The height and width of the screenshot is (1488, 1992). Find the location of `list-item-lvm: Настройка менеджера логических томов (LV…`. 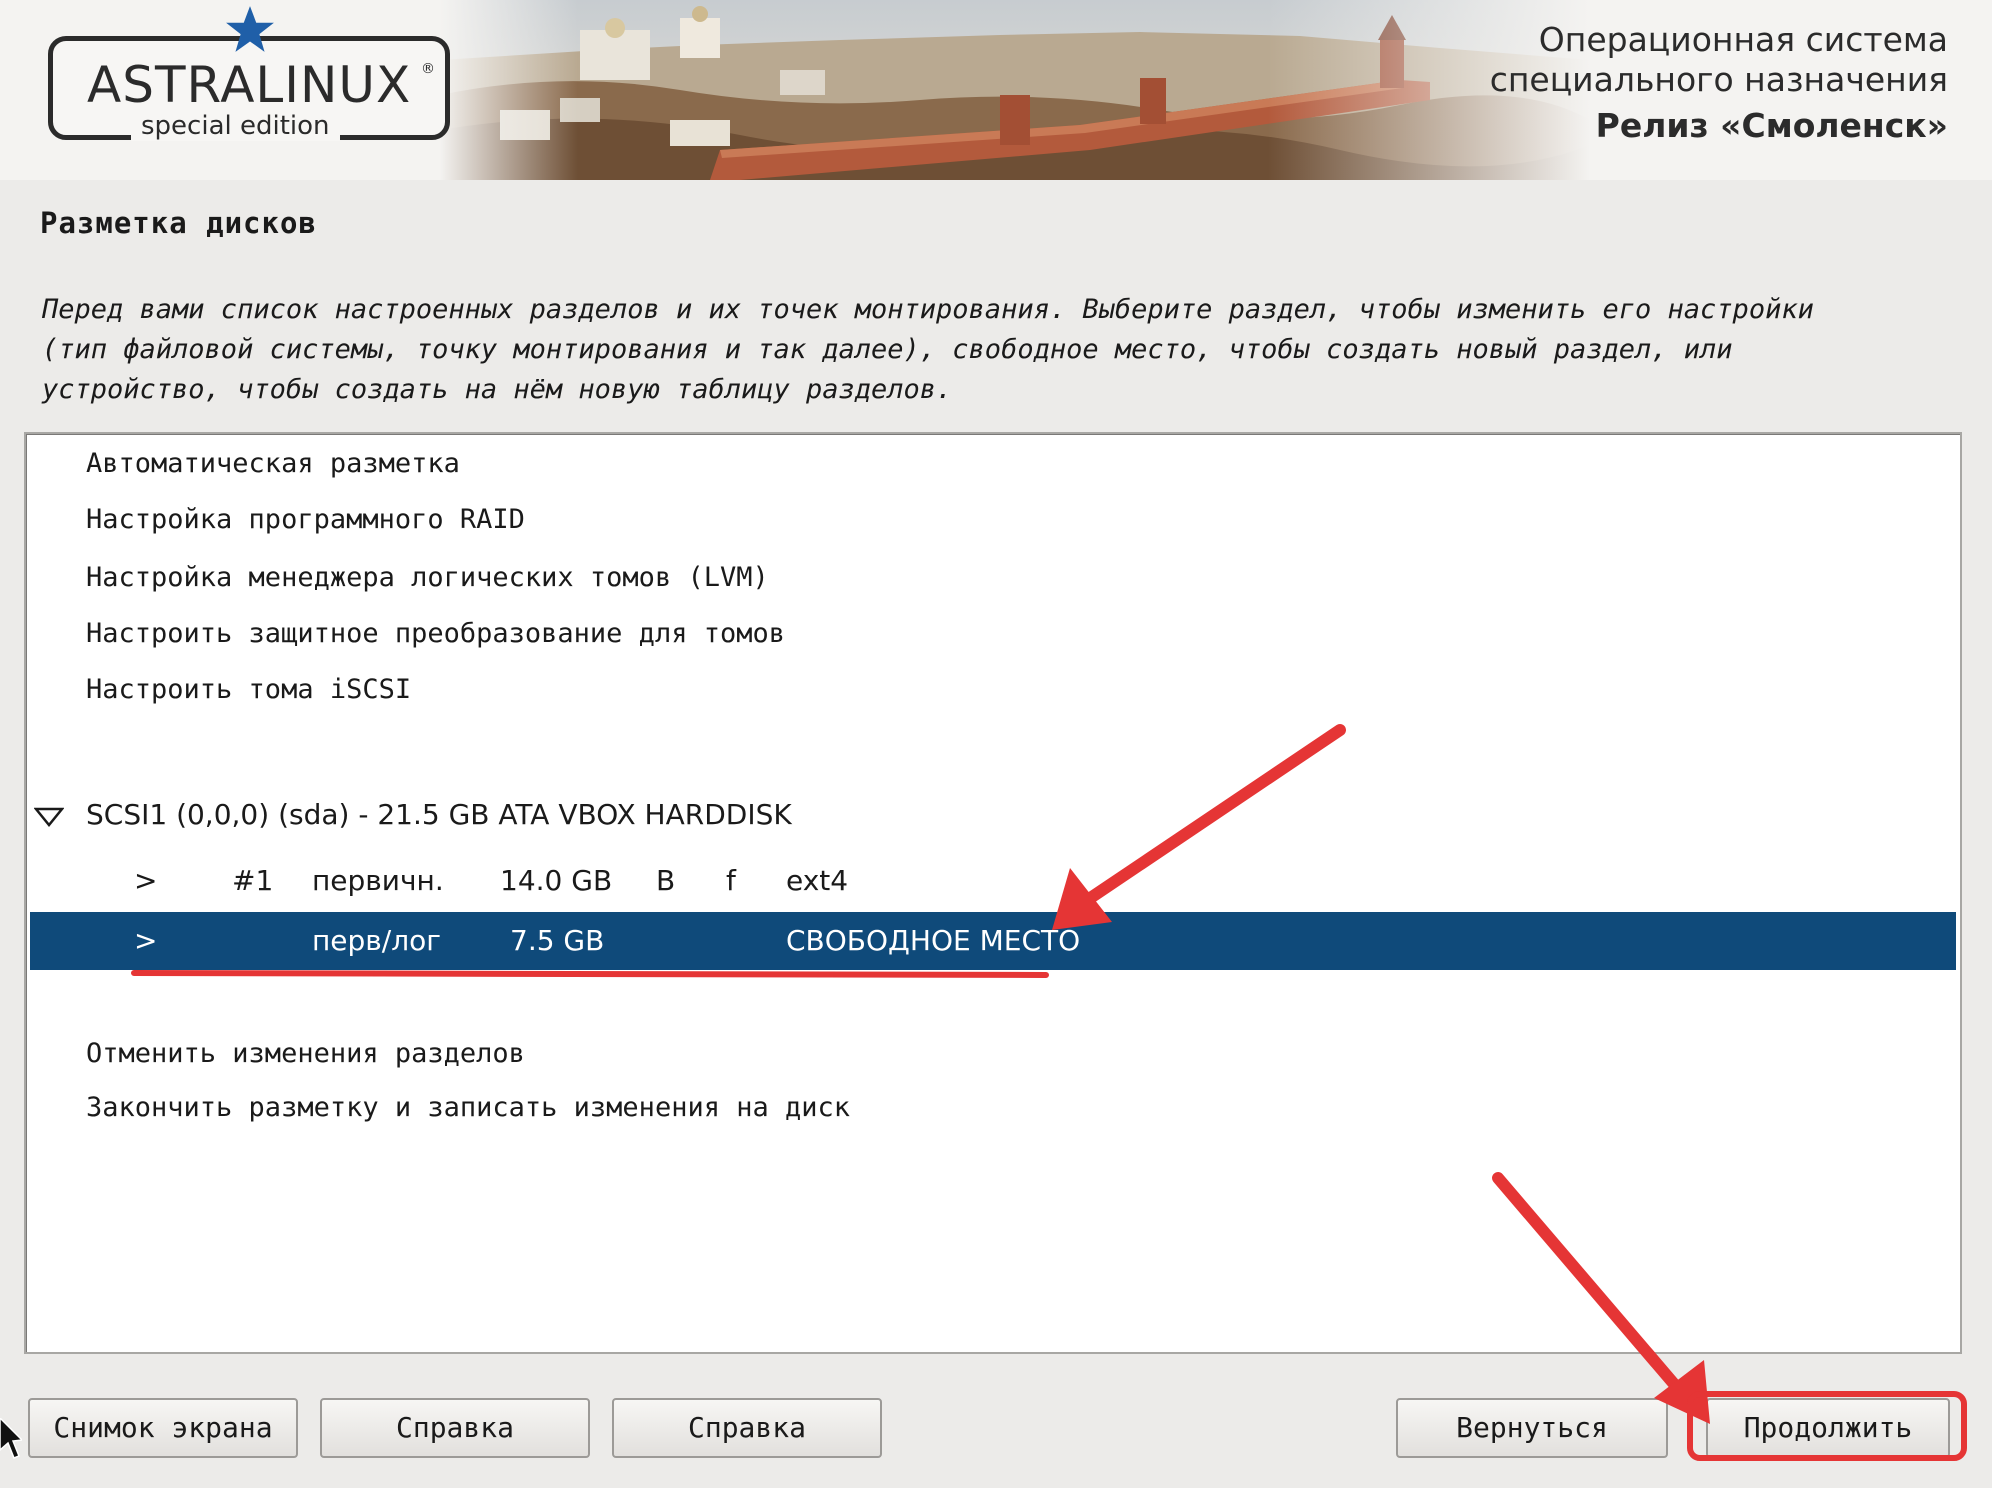

list-item-lvm: Настройка менеджера логических томов (LV… is located at coordinates (427, 577).